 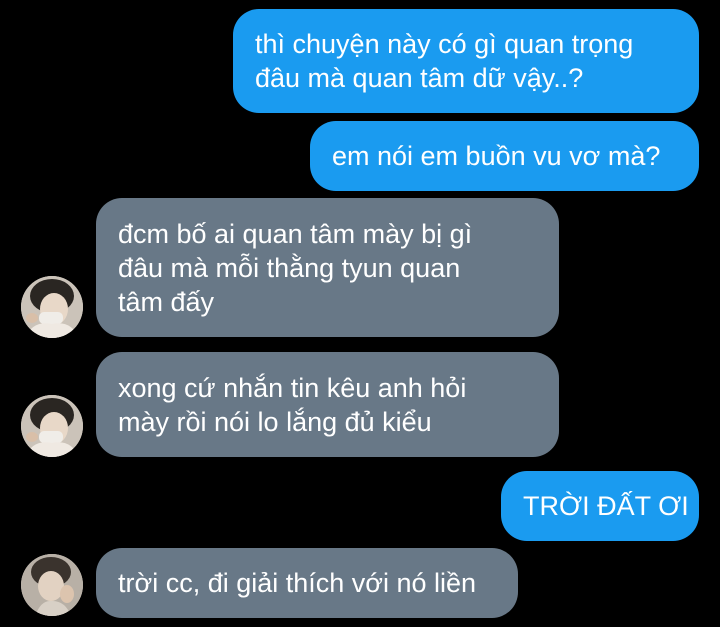 What do you see at coordinates (275, 421) in the screenshot?
I see `message-text-line: mày rồi nói lo lắng đủ kiểu` at bounding box center [275, 421].